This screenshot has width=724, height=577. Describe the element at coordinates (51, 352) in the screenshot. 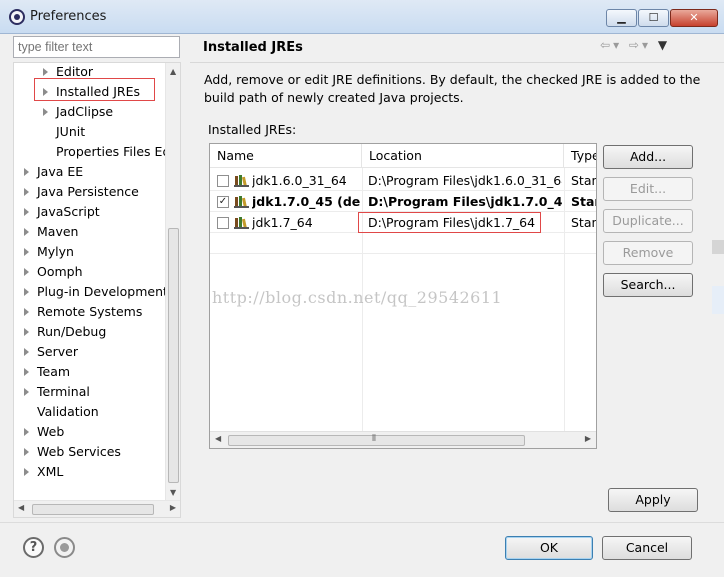

I see `tree-item-server: Server` at that location.